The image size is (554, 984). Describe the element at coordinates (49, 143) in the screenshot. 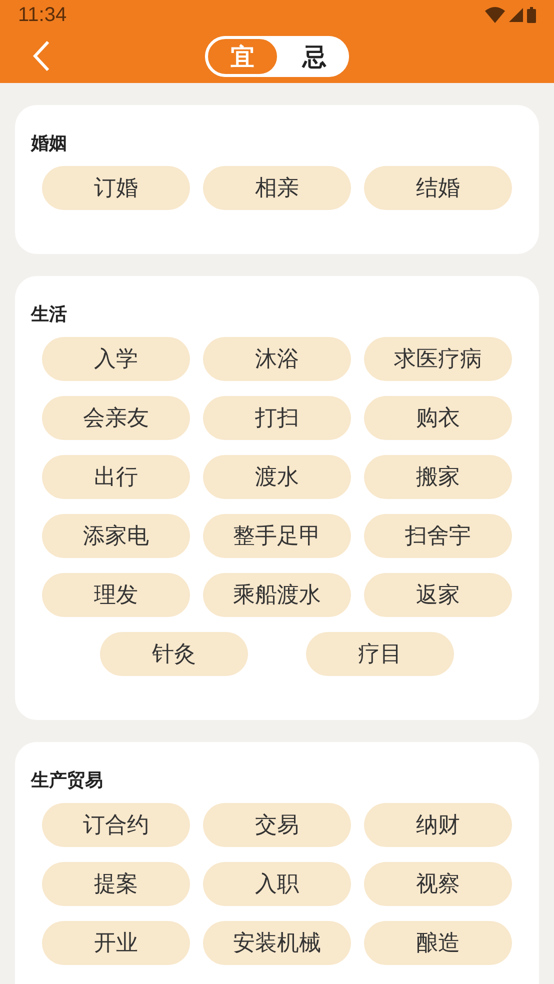

I see `section-title: 婚姻` at that location.